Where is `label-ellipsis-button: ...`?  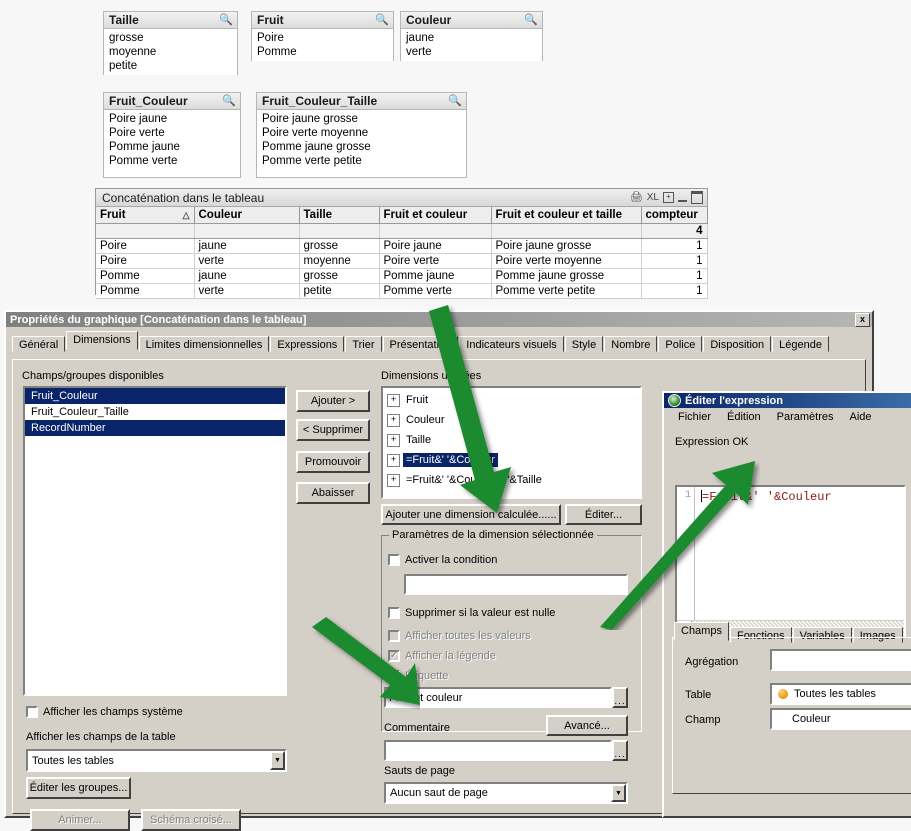
label-ellipsis-button: ... is located at coordinates (620, 697).